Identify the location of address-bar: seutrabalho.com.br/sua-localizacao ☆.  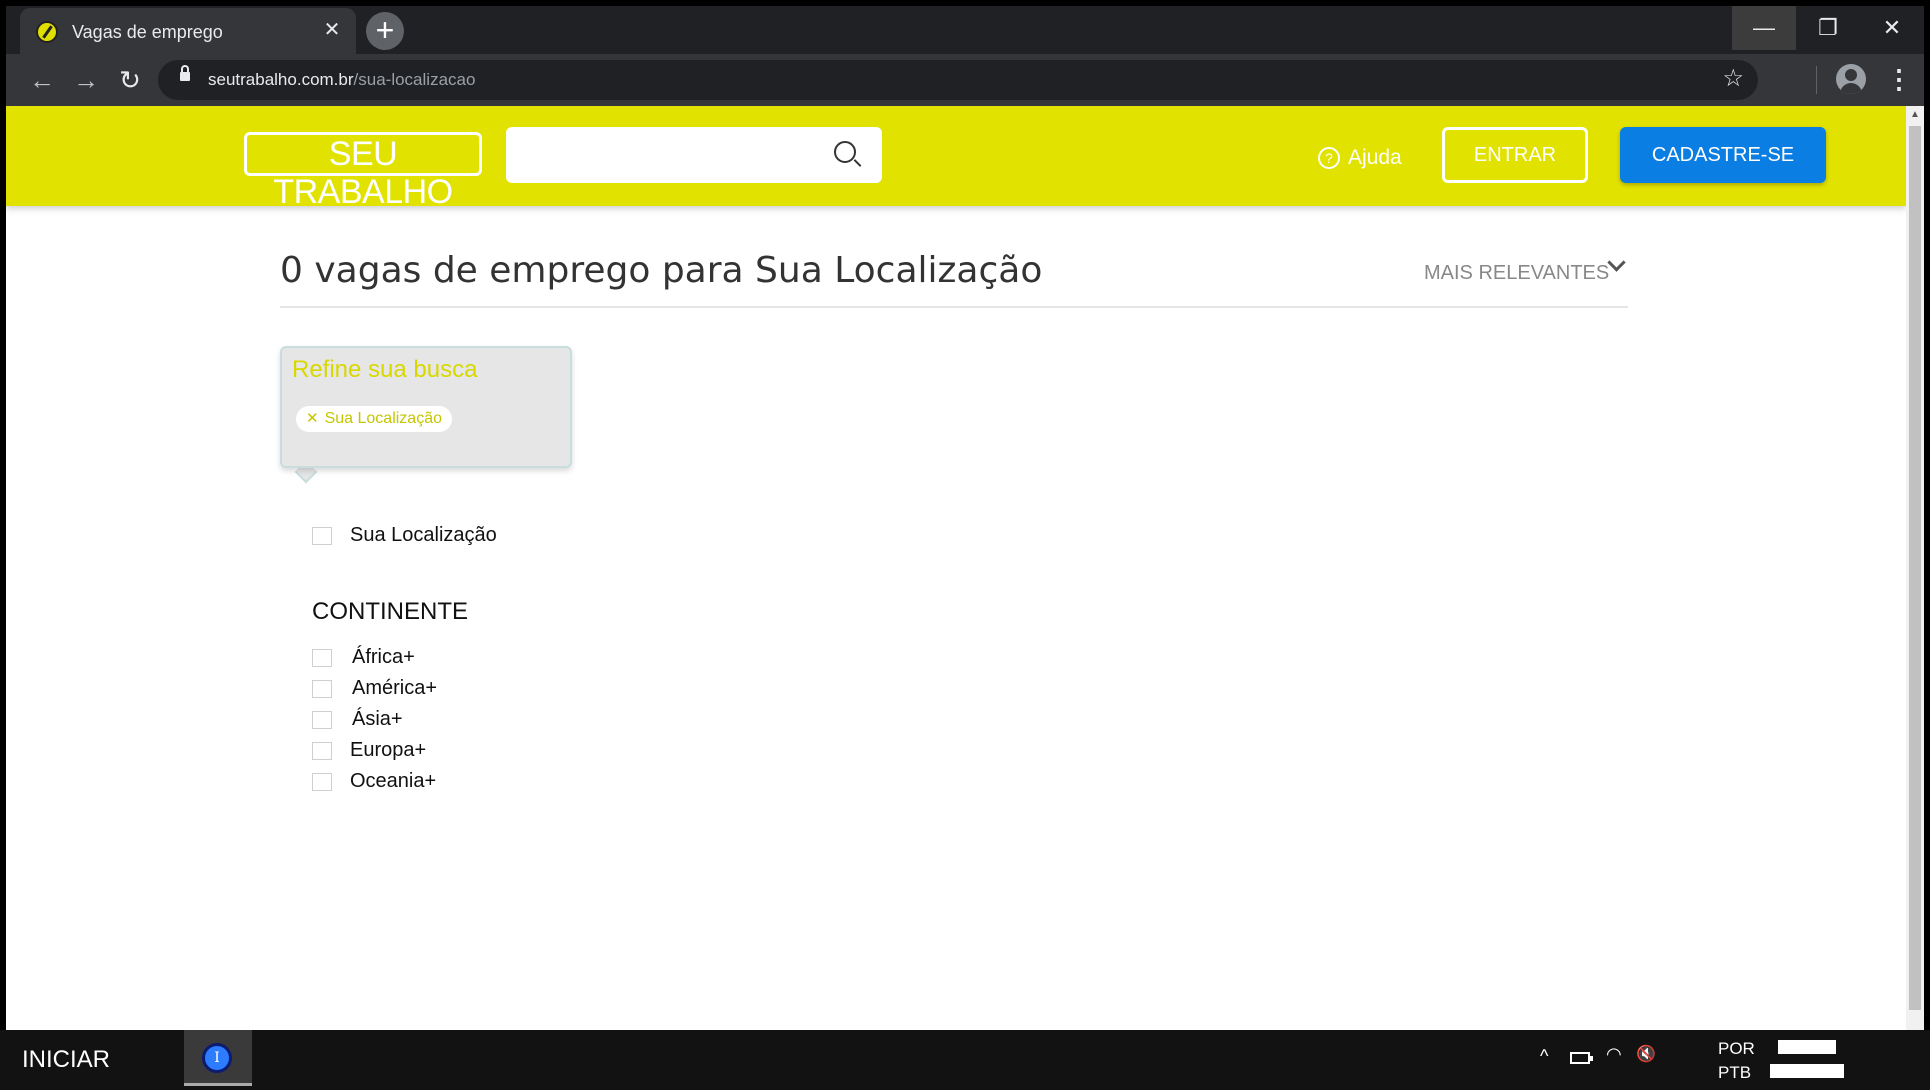
(958, 80).